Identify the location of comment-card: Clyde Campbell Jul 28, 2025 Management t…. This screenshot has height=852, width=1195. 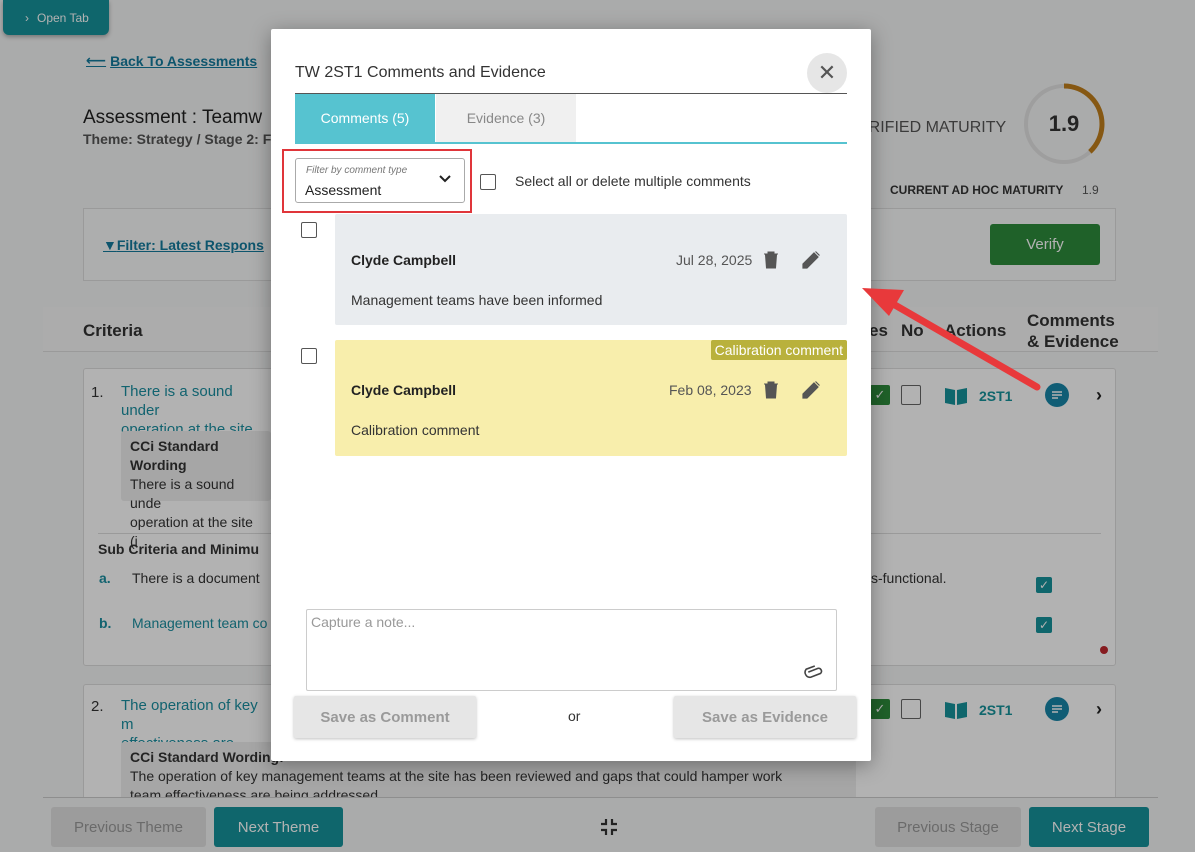
(591, 269).